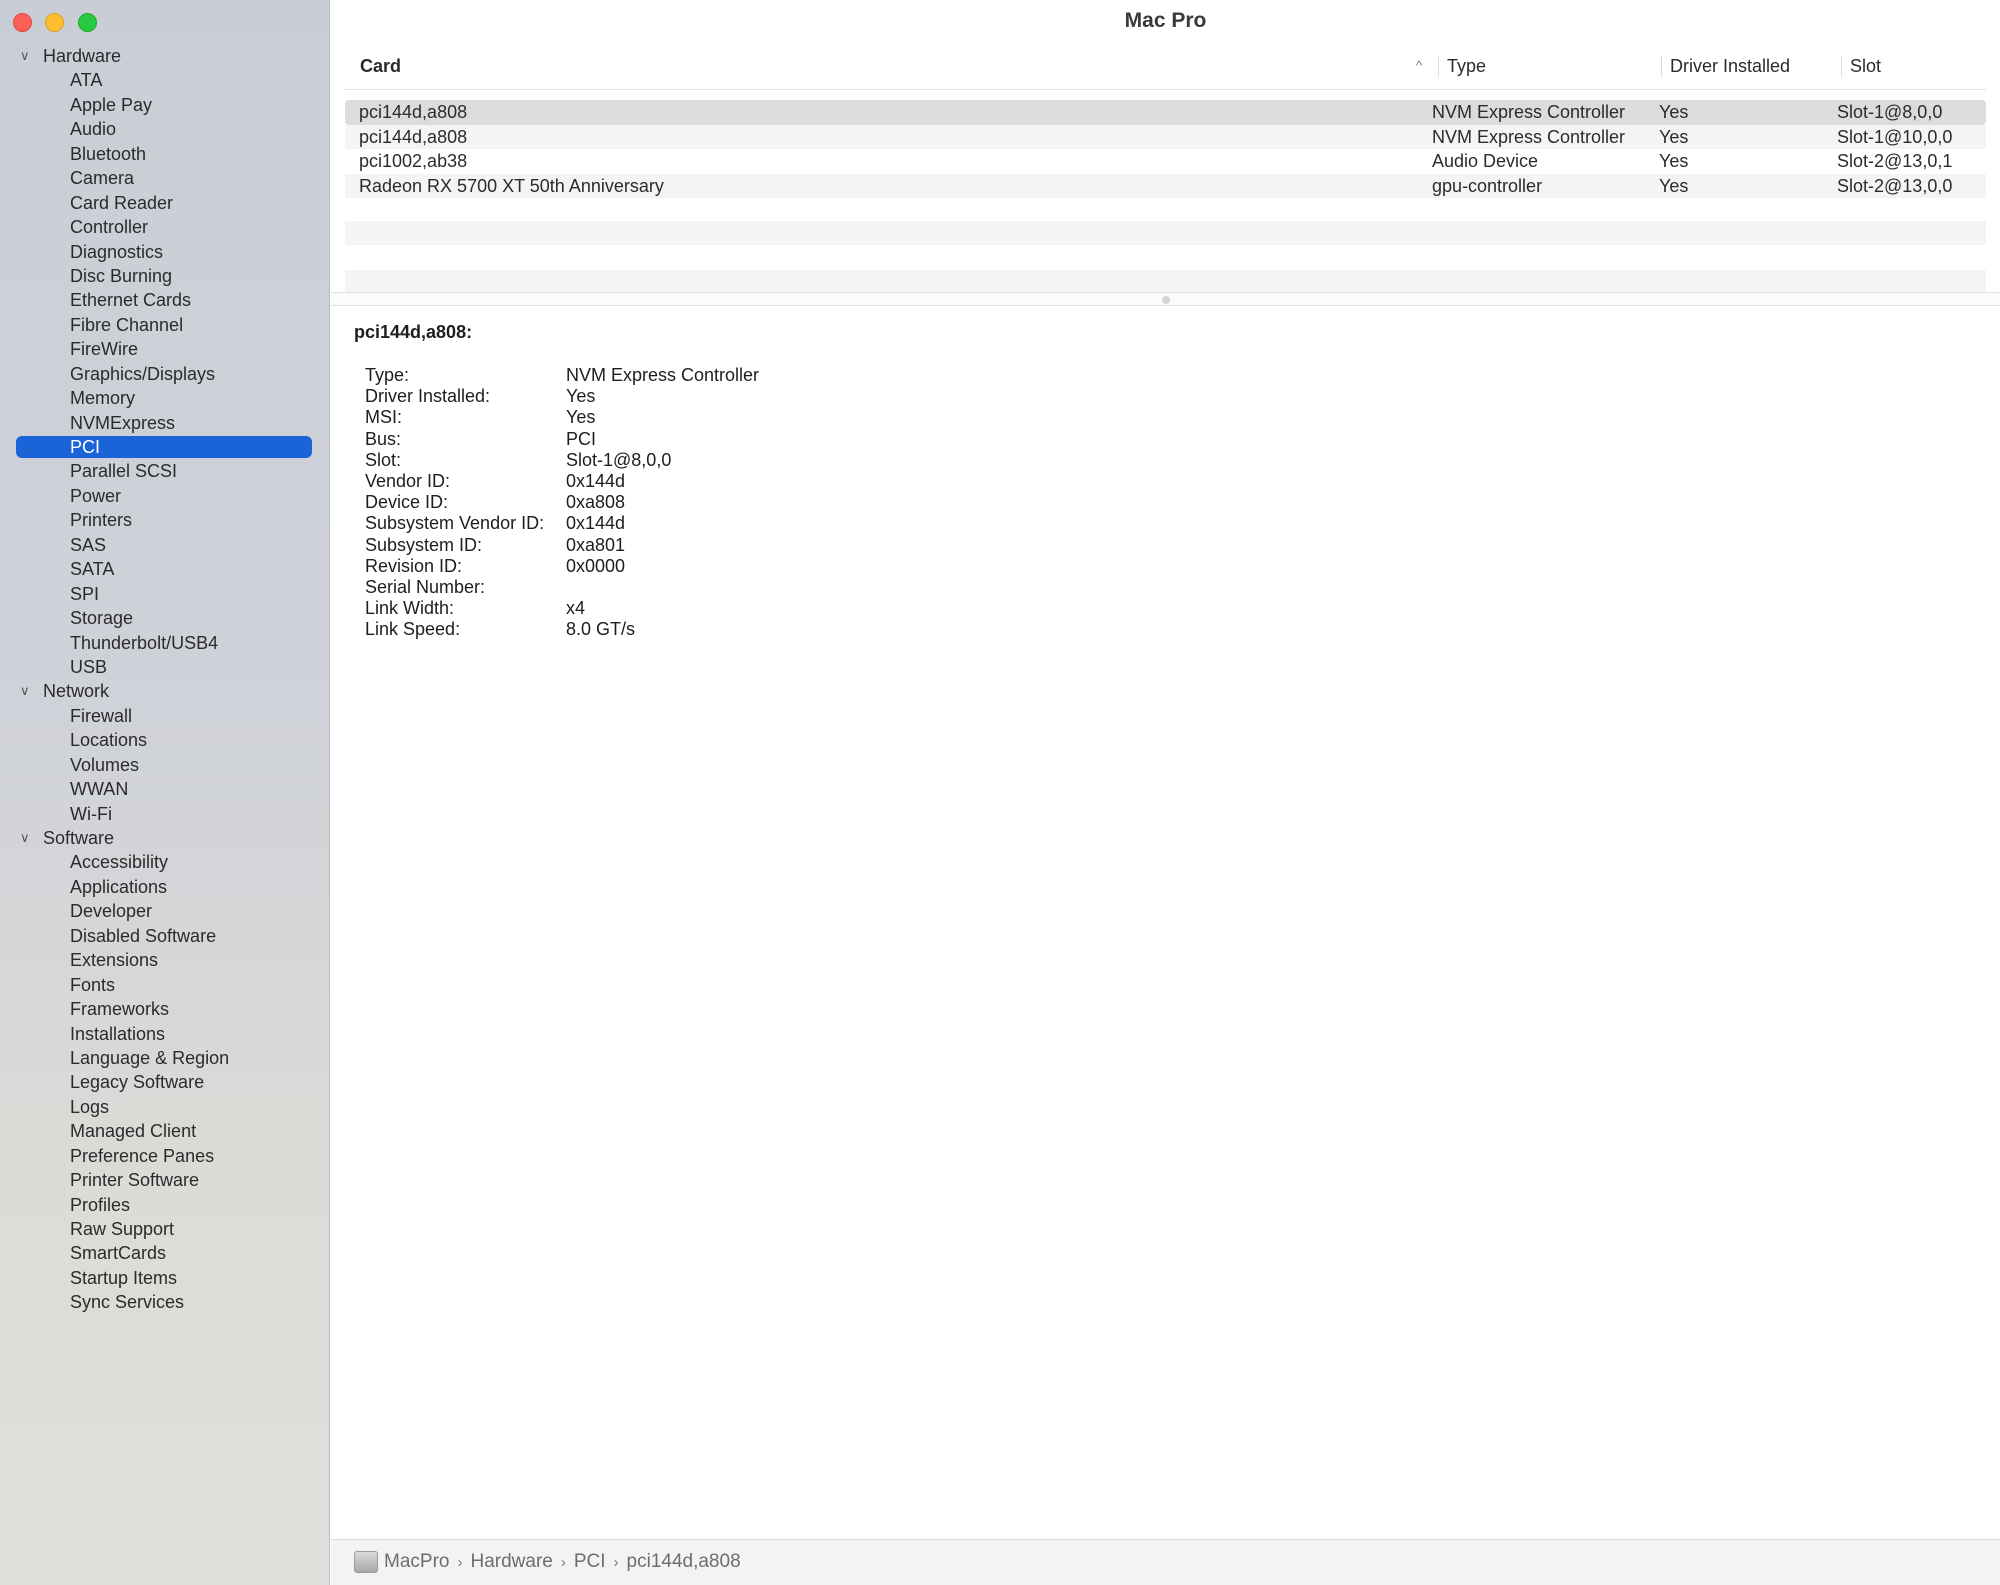 Image resolution: width=2000 pixels, height=1585 pixels. I want to click on cell-driver: Yes, so click(1674, 185).